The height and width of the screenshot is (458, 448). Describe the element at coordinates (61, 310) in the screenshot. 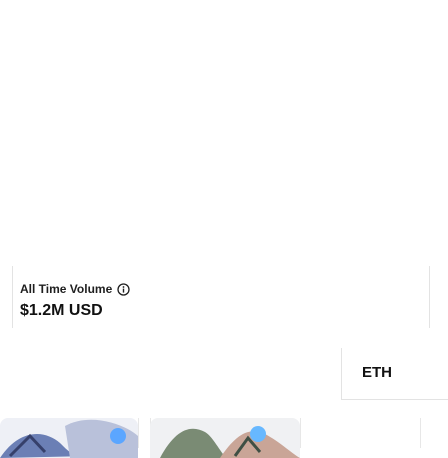

I see `all-time-volume-value: $1.2M USD` at that location.